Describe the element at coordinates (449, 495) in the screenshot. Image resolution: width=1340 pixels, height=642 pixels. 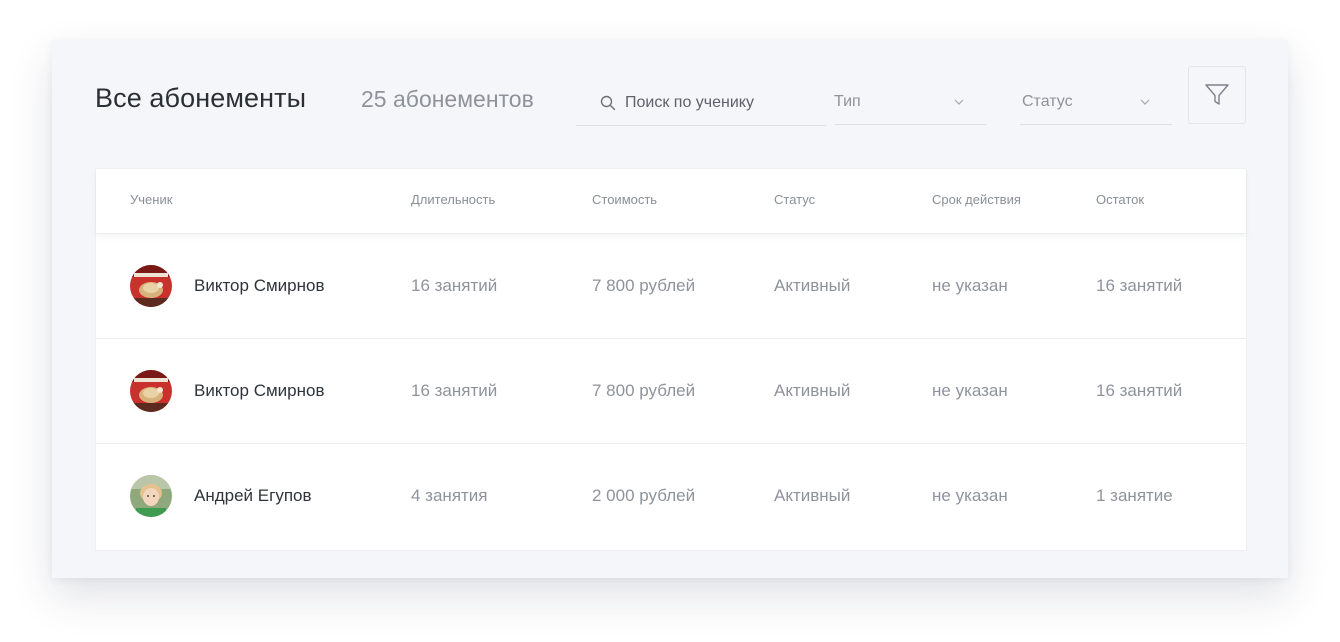
I see `duration-cell: 4 занятия` at that location.